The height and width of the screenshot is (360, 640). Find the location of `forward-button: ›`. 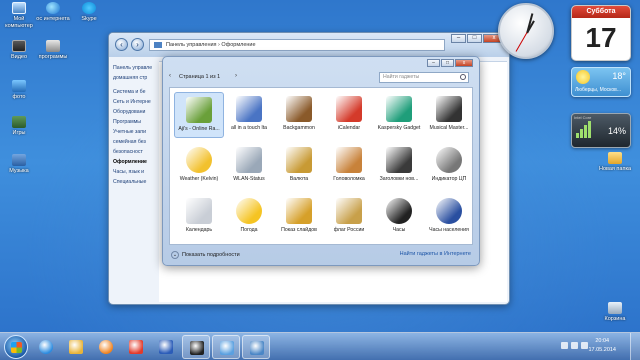

forward-button: › is located at coordinates (137, 44).